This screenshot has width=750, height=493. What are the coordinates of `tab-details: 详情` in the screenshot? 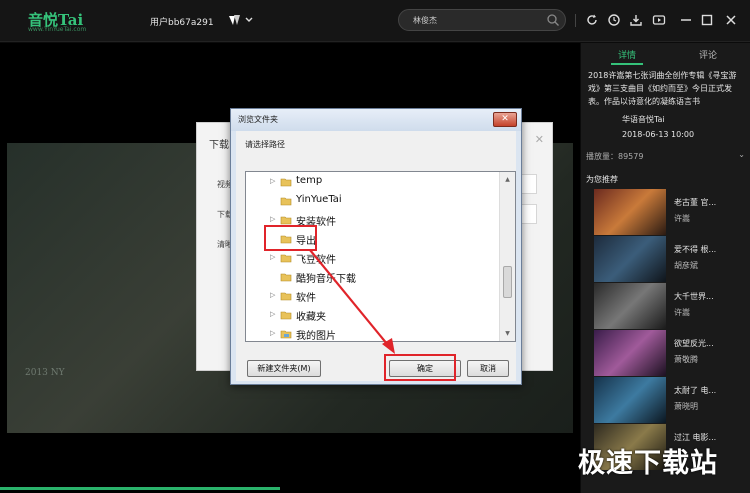 It's located at (627, 54).